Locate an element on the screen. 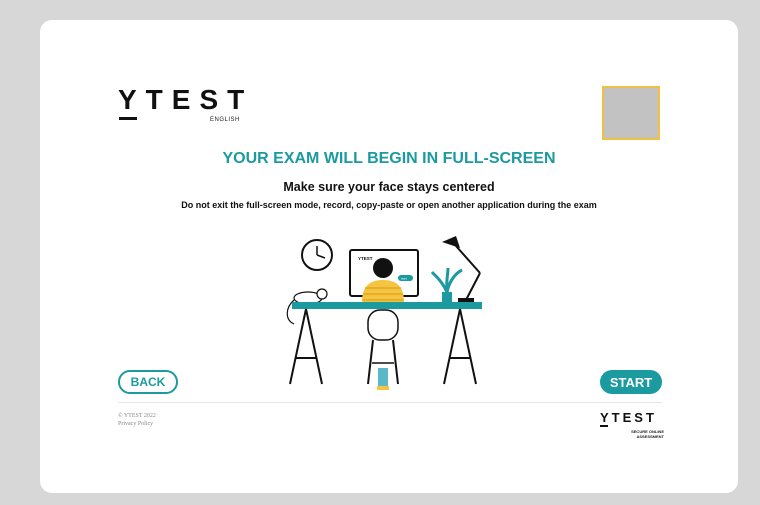  ytest-logo: YTEST ENGLISH is located at coordinates (188, 106).